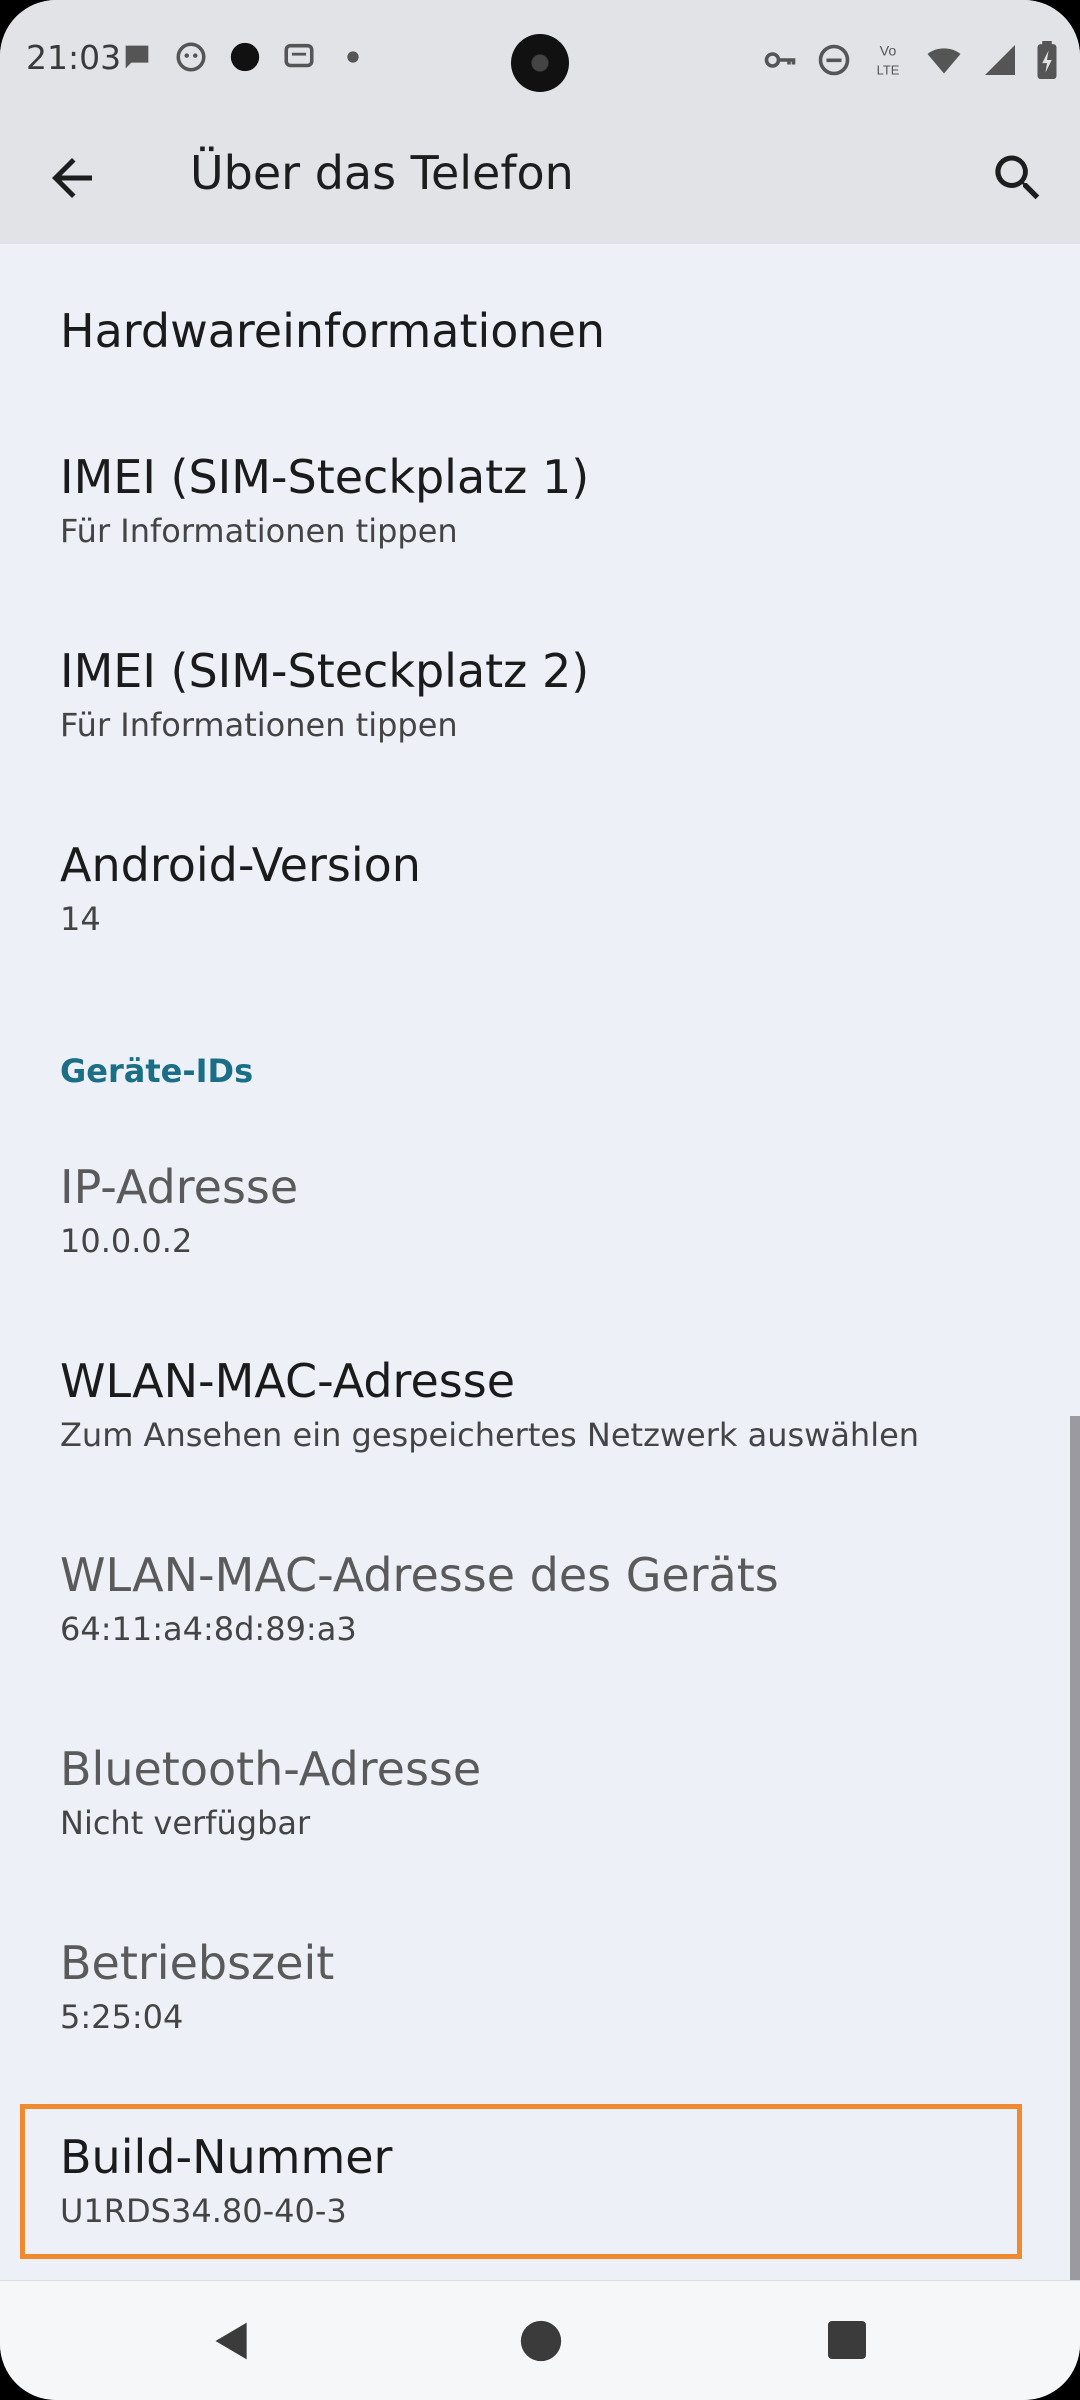 This screenshot has width=1080, height=2400. Describe the element at coordinates (325, 477) in the screenshot. I see `item-title: IMEI (SIM-Steckplatz 1)` at that location.